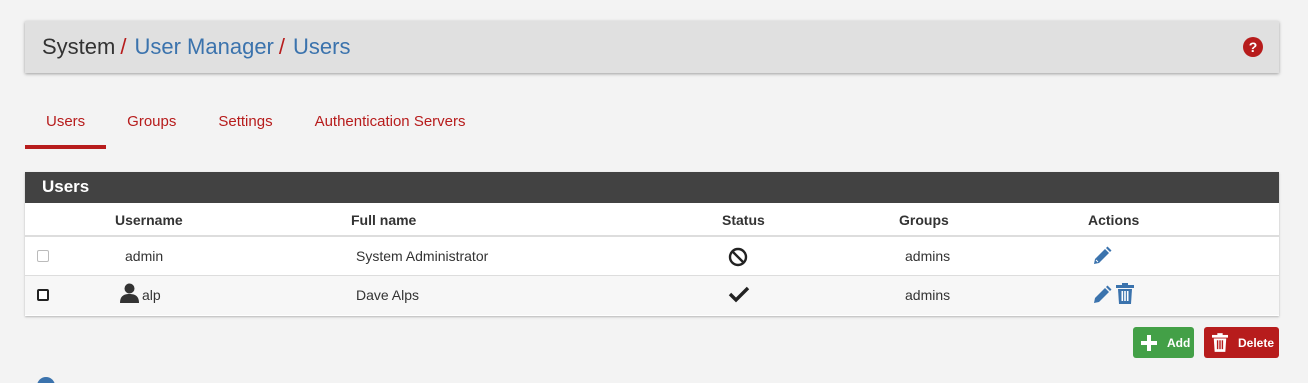 The image size is (1308, 383). I want to click on cell-username: admin, so click(144, 256).